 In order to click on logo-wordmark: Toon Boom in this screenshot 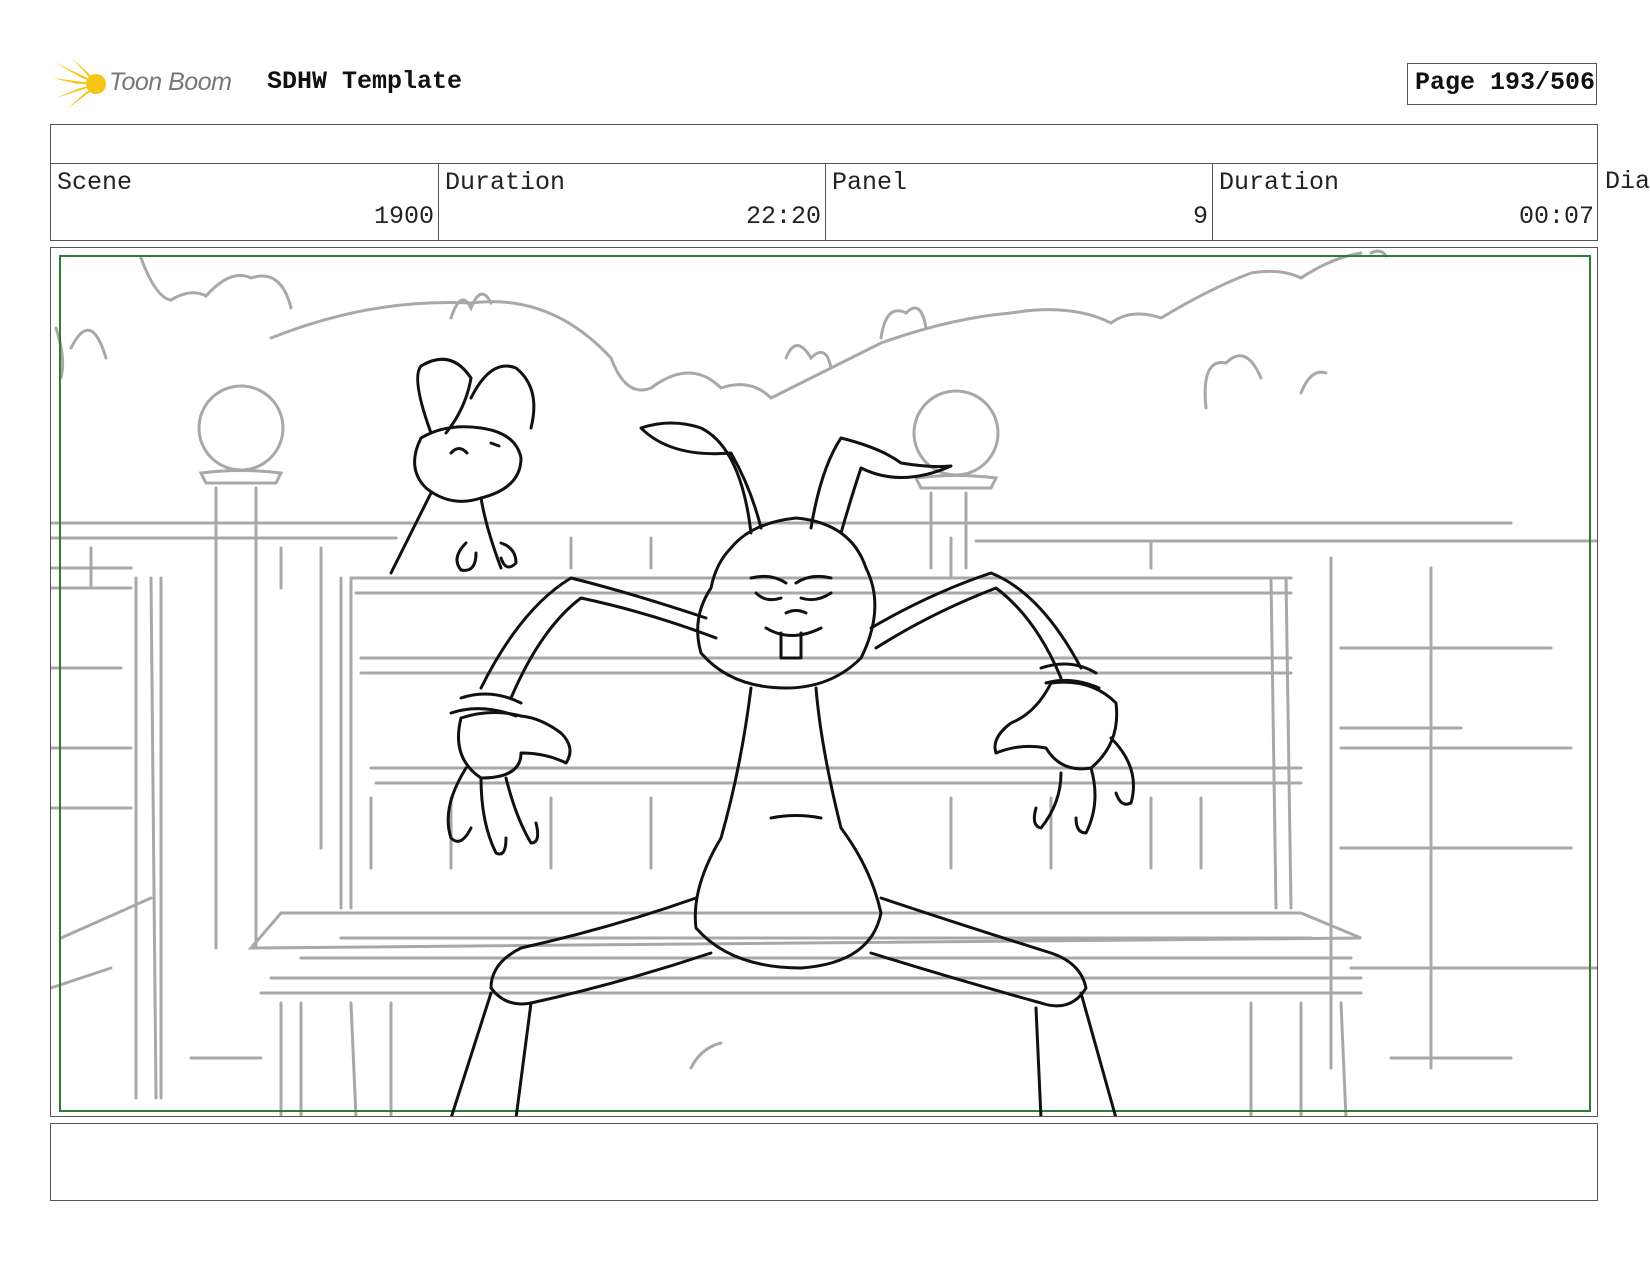, I will do `click(170, 82)`.